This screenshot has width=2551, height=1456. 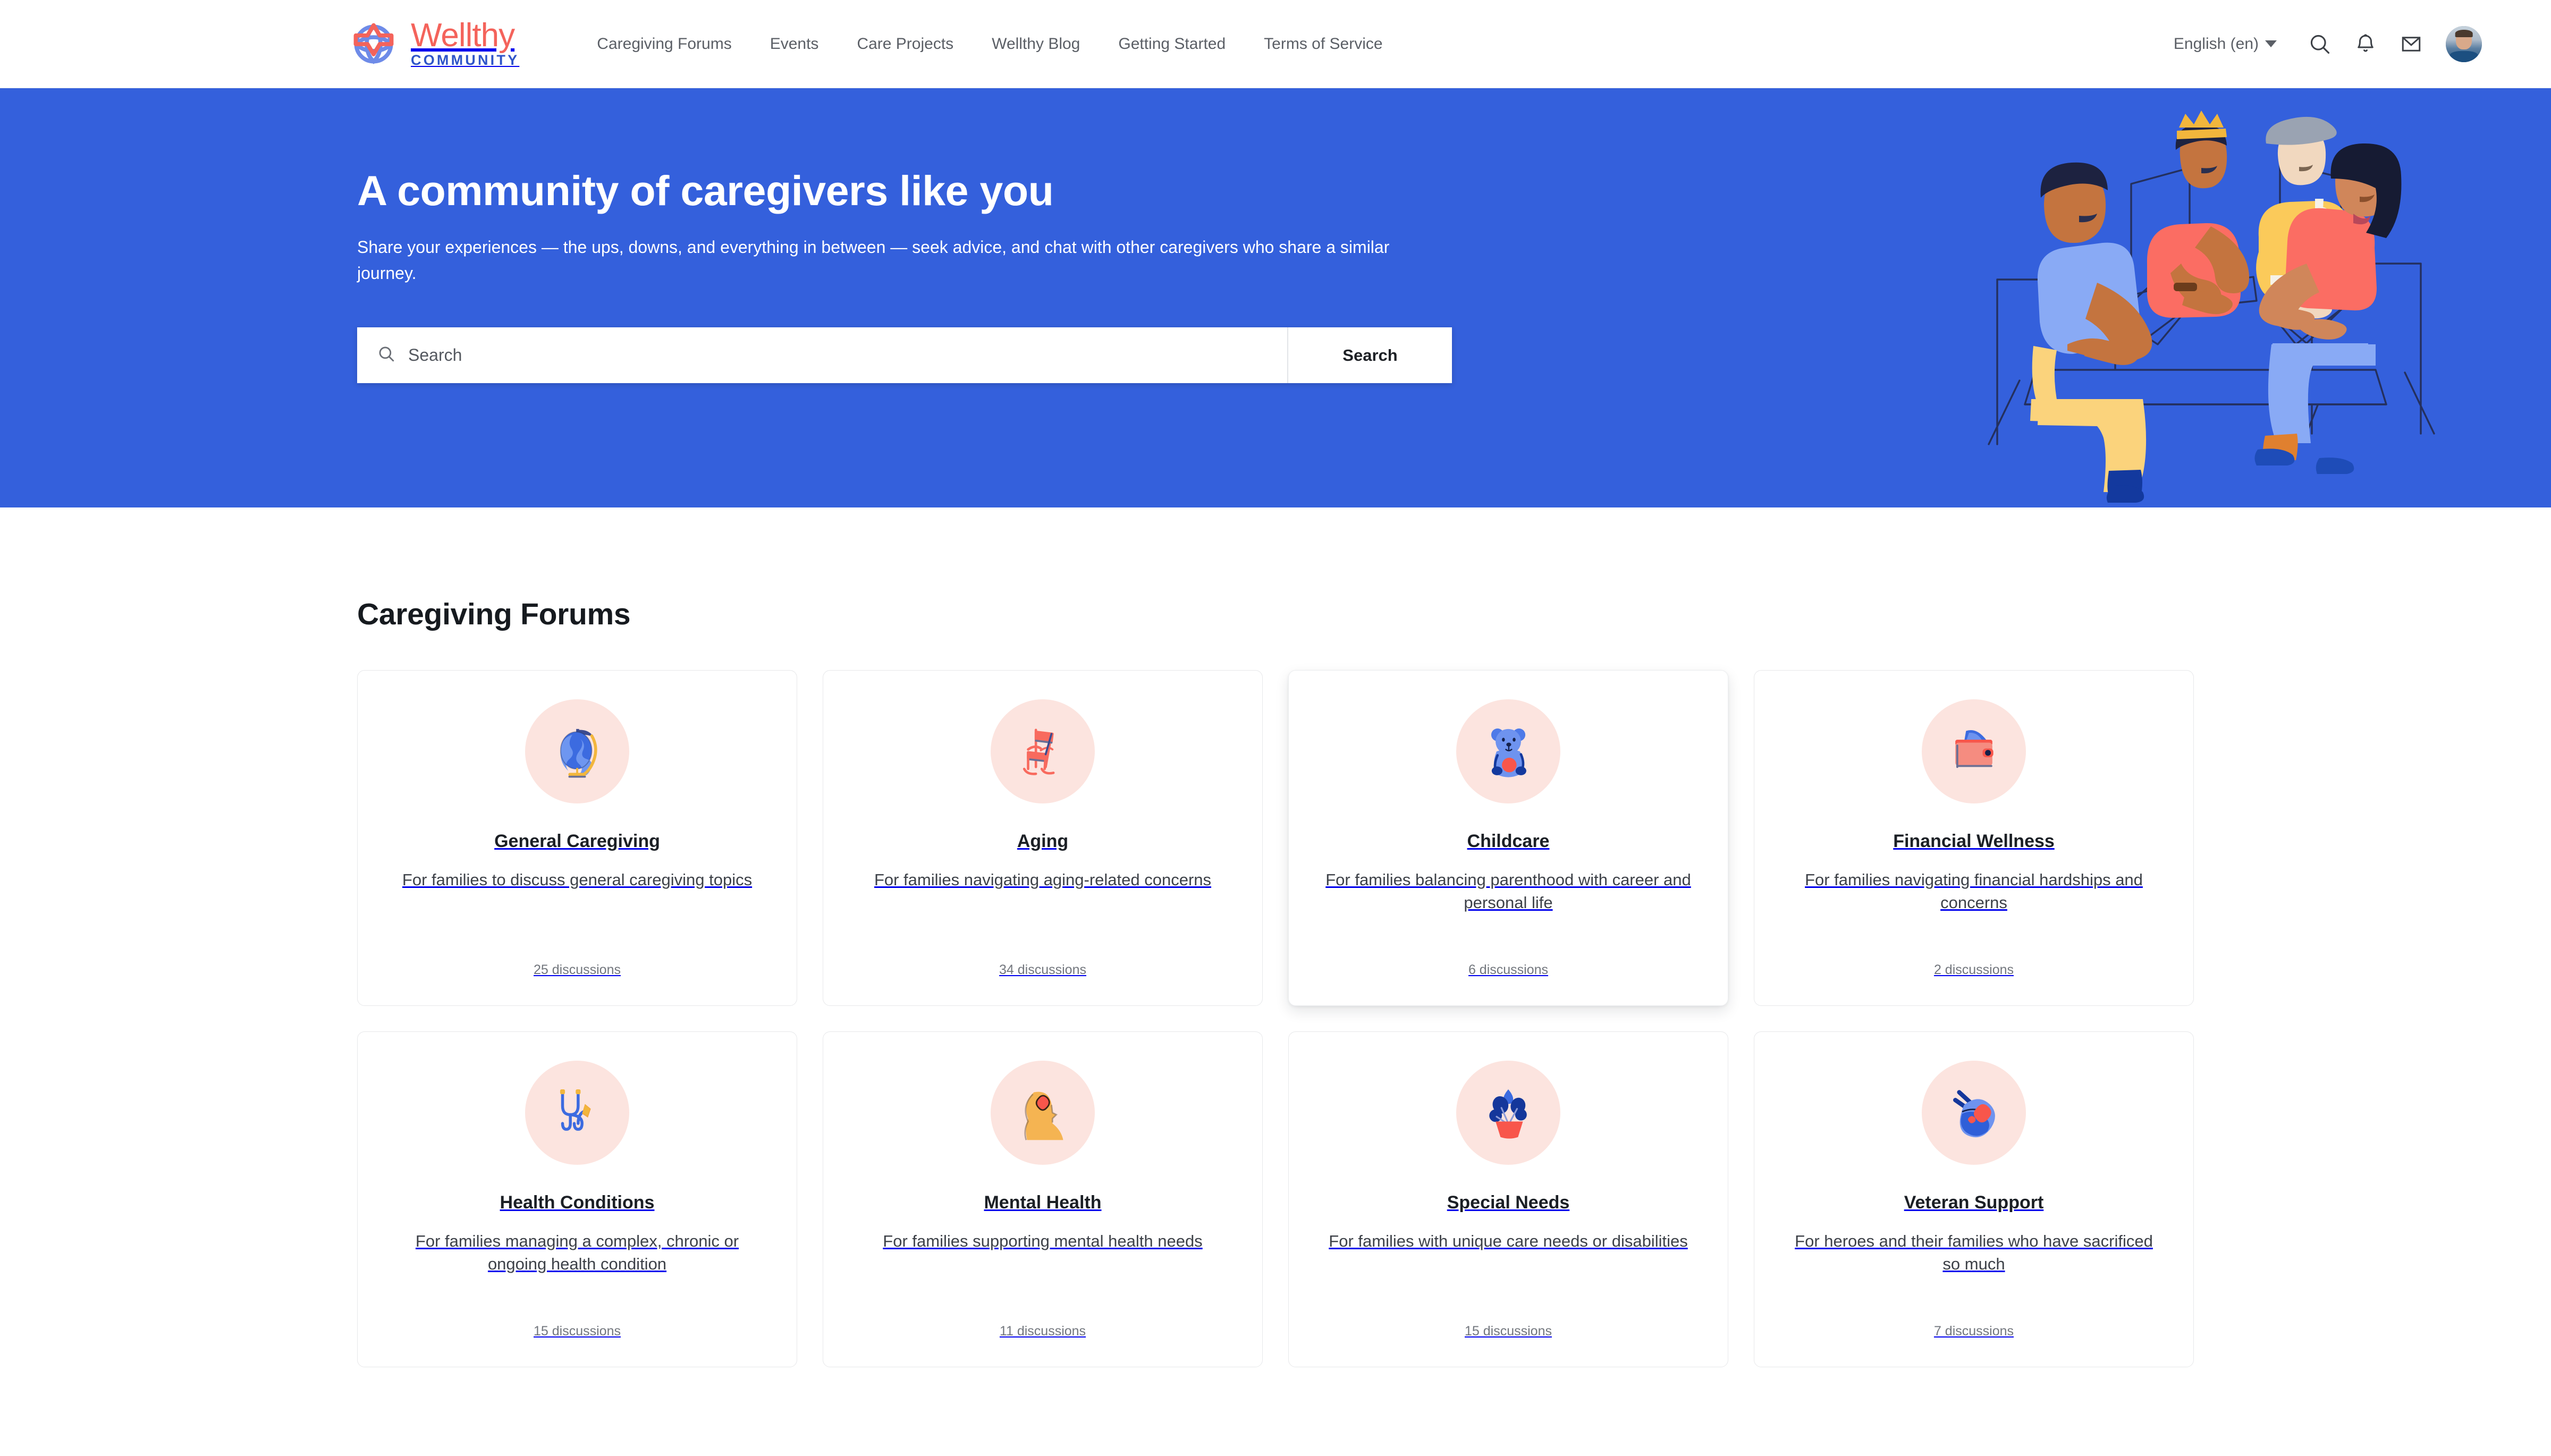 I want to click on forum-card-count: 7 discussions, so click(x=1973, y=1331).